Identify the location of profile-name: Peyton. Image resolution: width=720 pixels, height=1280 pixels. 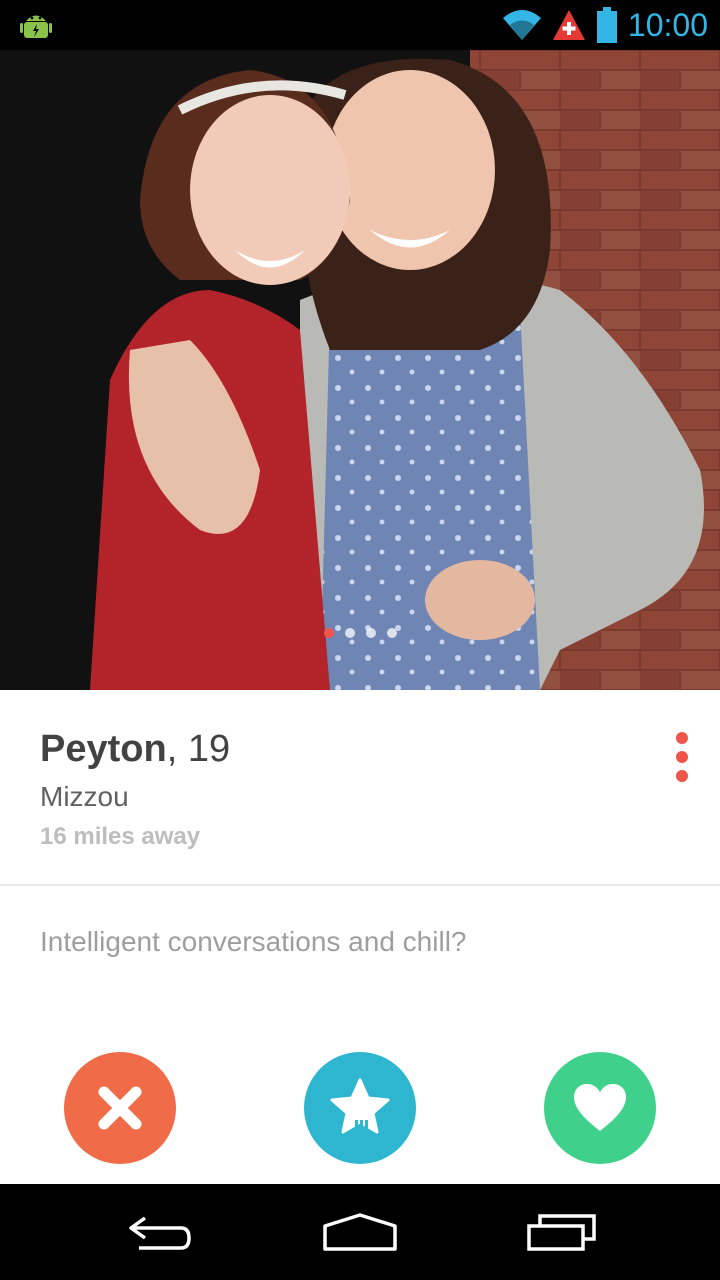
(103, 749).